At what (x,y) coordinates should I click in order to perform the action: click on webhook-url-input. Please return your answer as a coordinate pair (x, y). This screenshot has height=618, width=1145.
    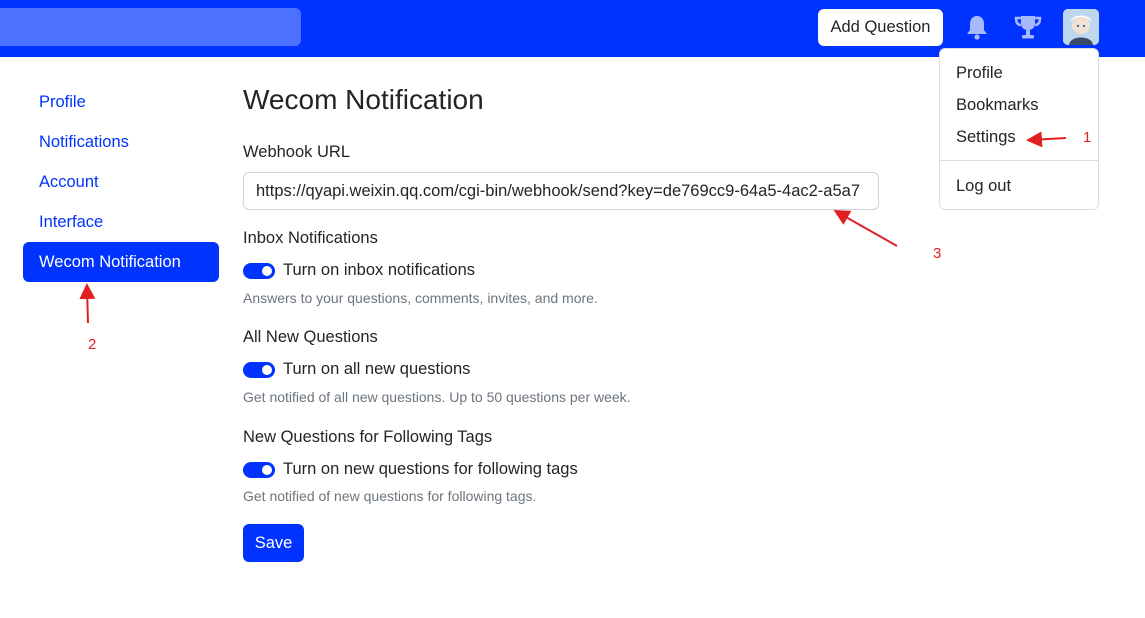
    Looking at the image, I should click on (561, 191).